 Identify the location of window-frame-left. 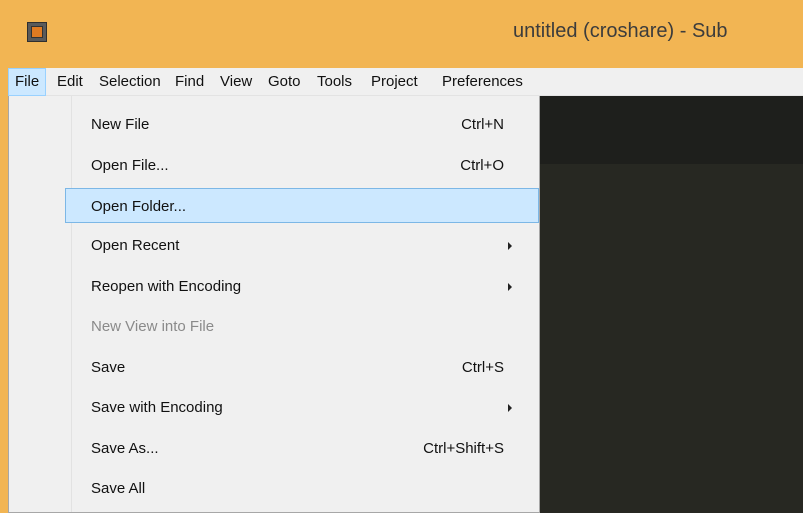
(4, 256).